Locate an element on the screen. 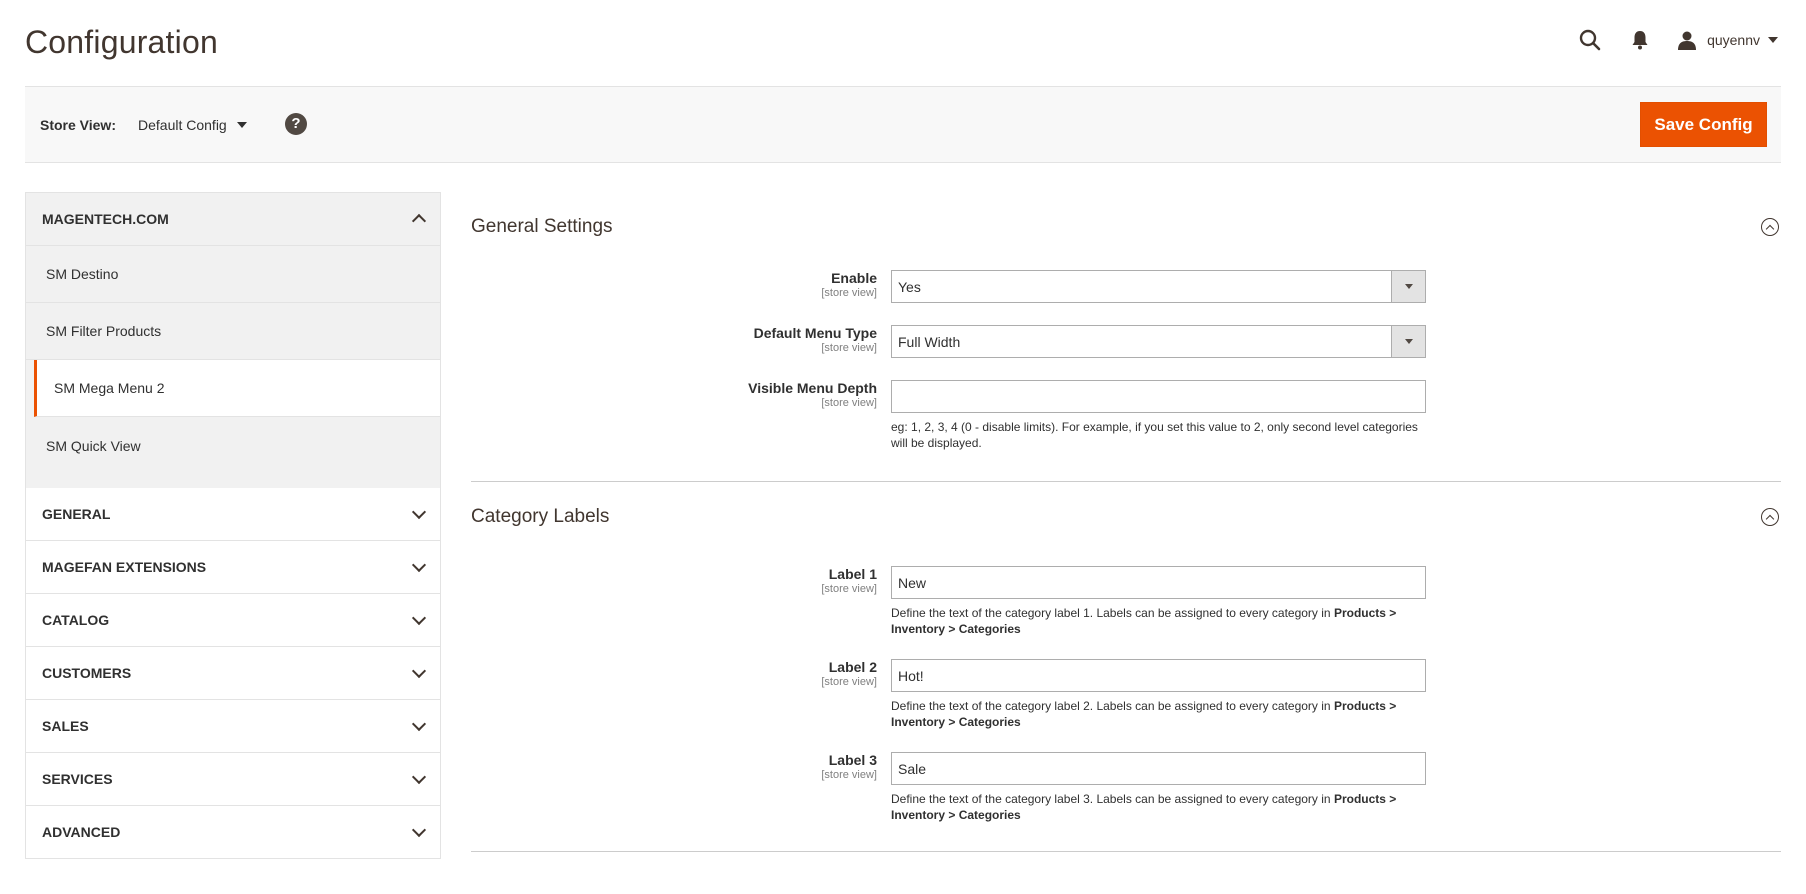 The height and width of the screenshot is (894, 1806). save-config-button: Save Config is located at coordinates (1703, 124).